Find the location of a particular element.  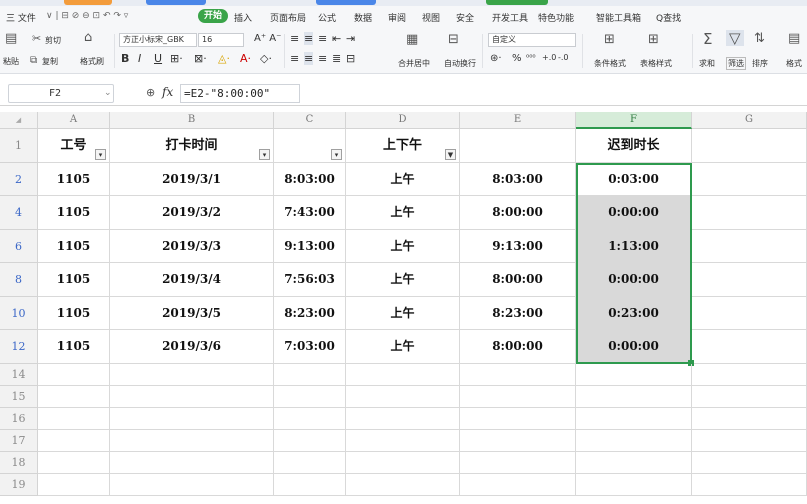

format-painter-label: 格式刷 is located at coordinates (92, 61).